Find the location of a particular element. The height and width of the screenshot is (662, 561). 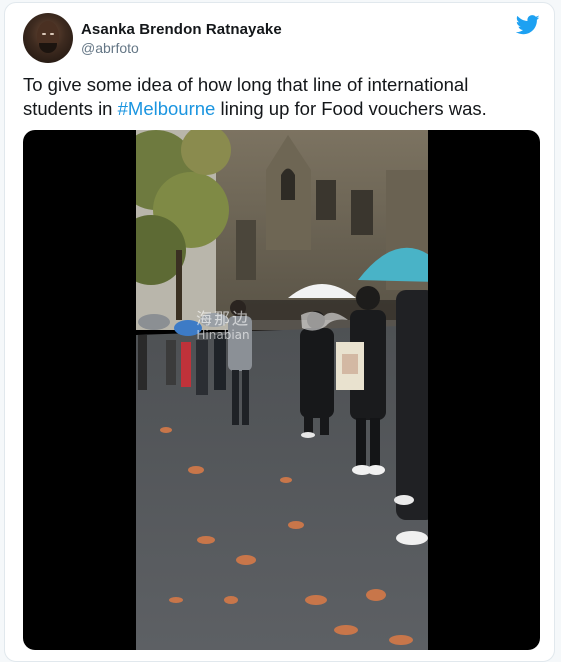

author-handle: @abrfoto is located at coordinates (110, 48).